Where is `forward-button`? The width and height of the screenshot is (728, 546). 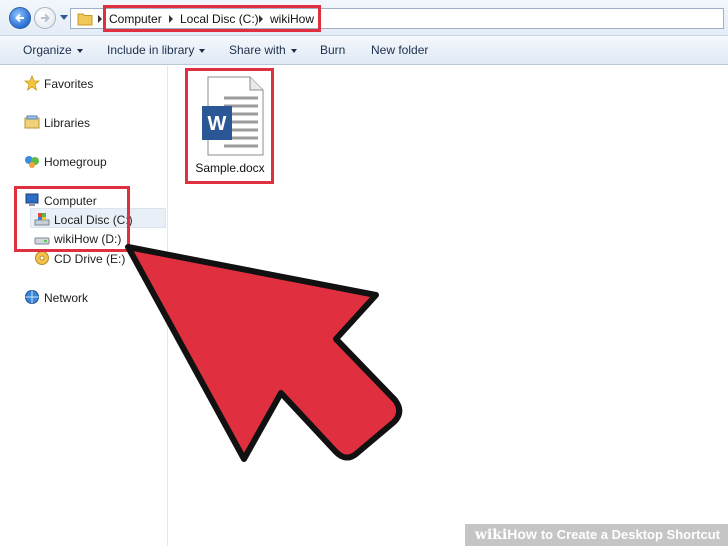 forward-button is located at coordinates (45, 18).